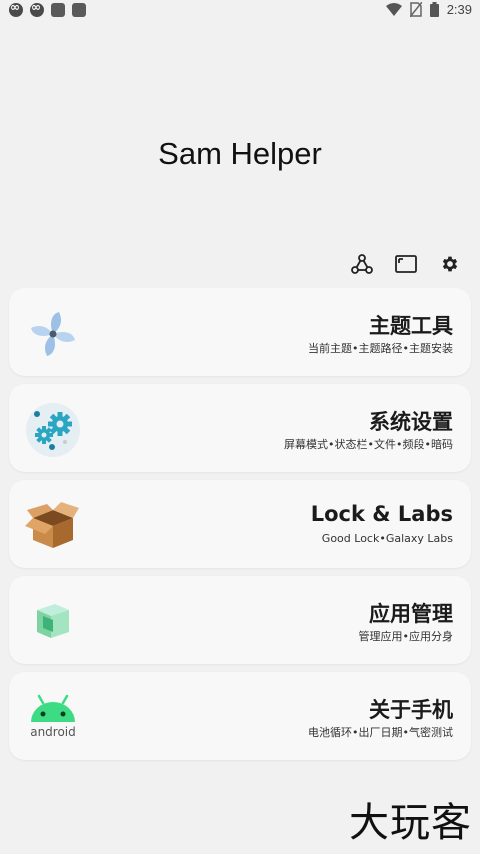  What do you see at coordinates (411, 614) in the screenshot?
I see `card-title: 应用管理` at bounding box center [411, 614].